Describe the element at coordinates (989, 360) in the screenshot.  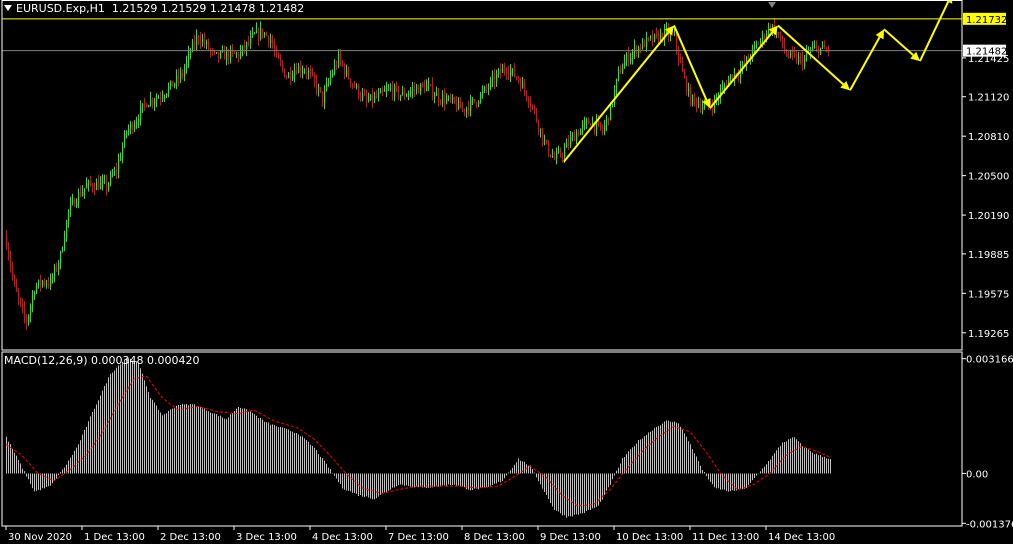
I see `macd-tick-label: 0.003166` at that location.